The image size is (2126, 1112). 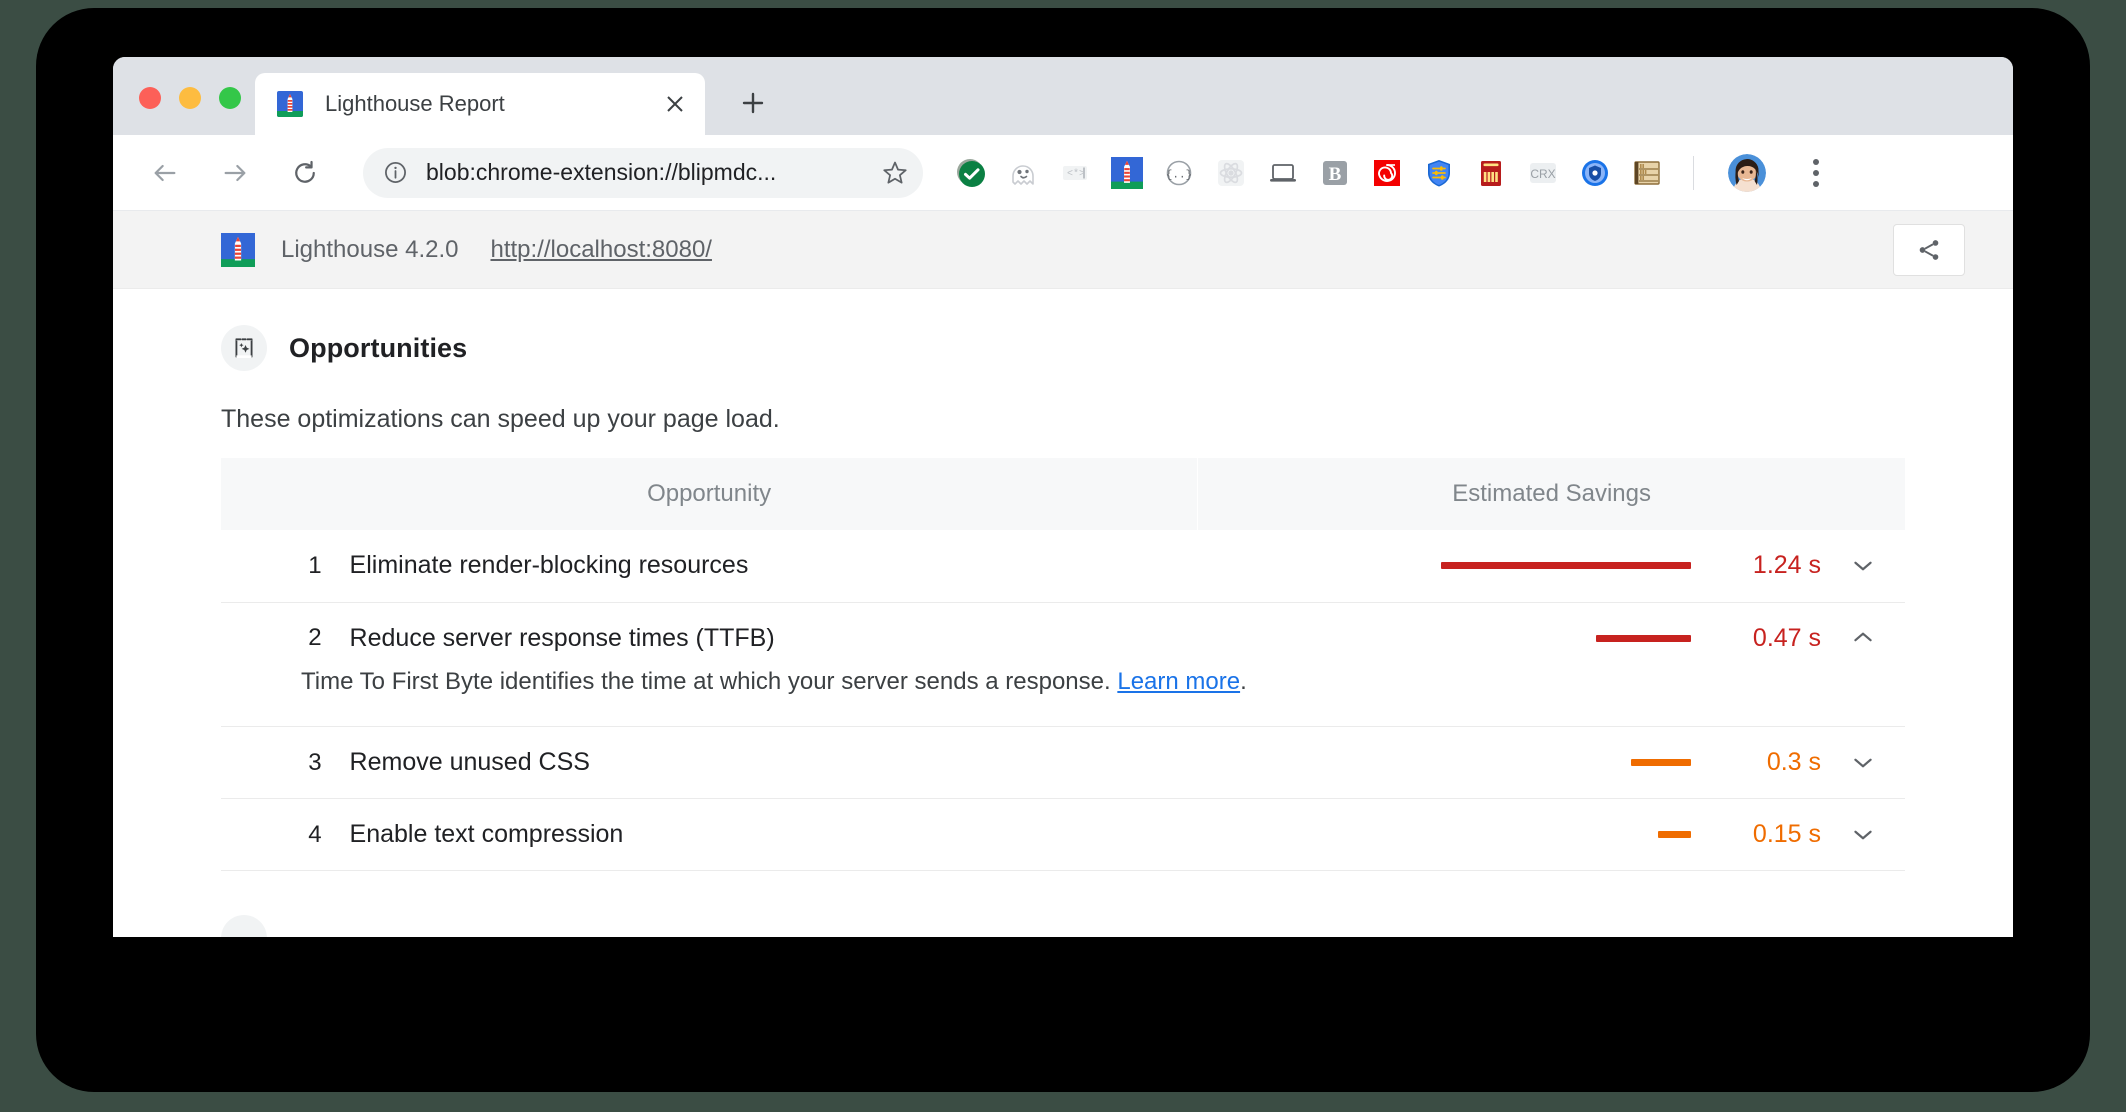 I want to click on estimated-savings-cell: 1.24 s, so click(x=1509, y=566).